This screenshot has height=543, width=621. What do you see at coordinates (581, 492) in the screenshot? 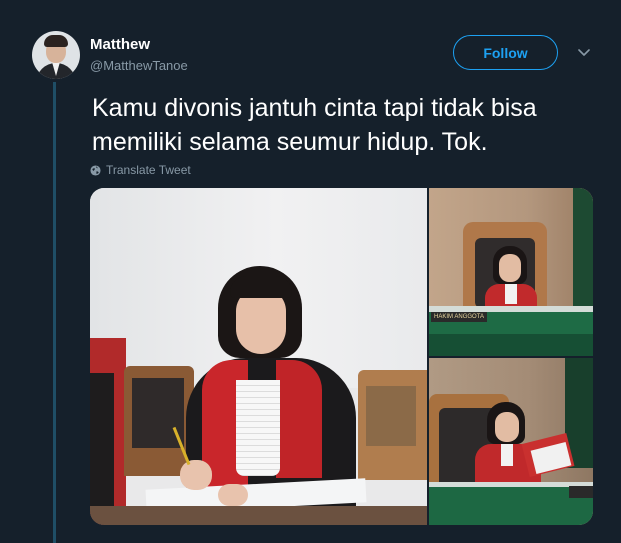
I see `photo-nameplate` at bounding box center [581, 492].